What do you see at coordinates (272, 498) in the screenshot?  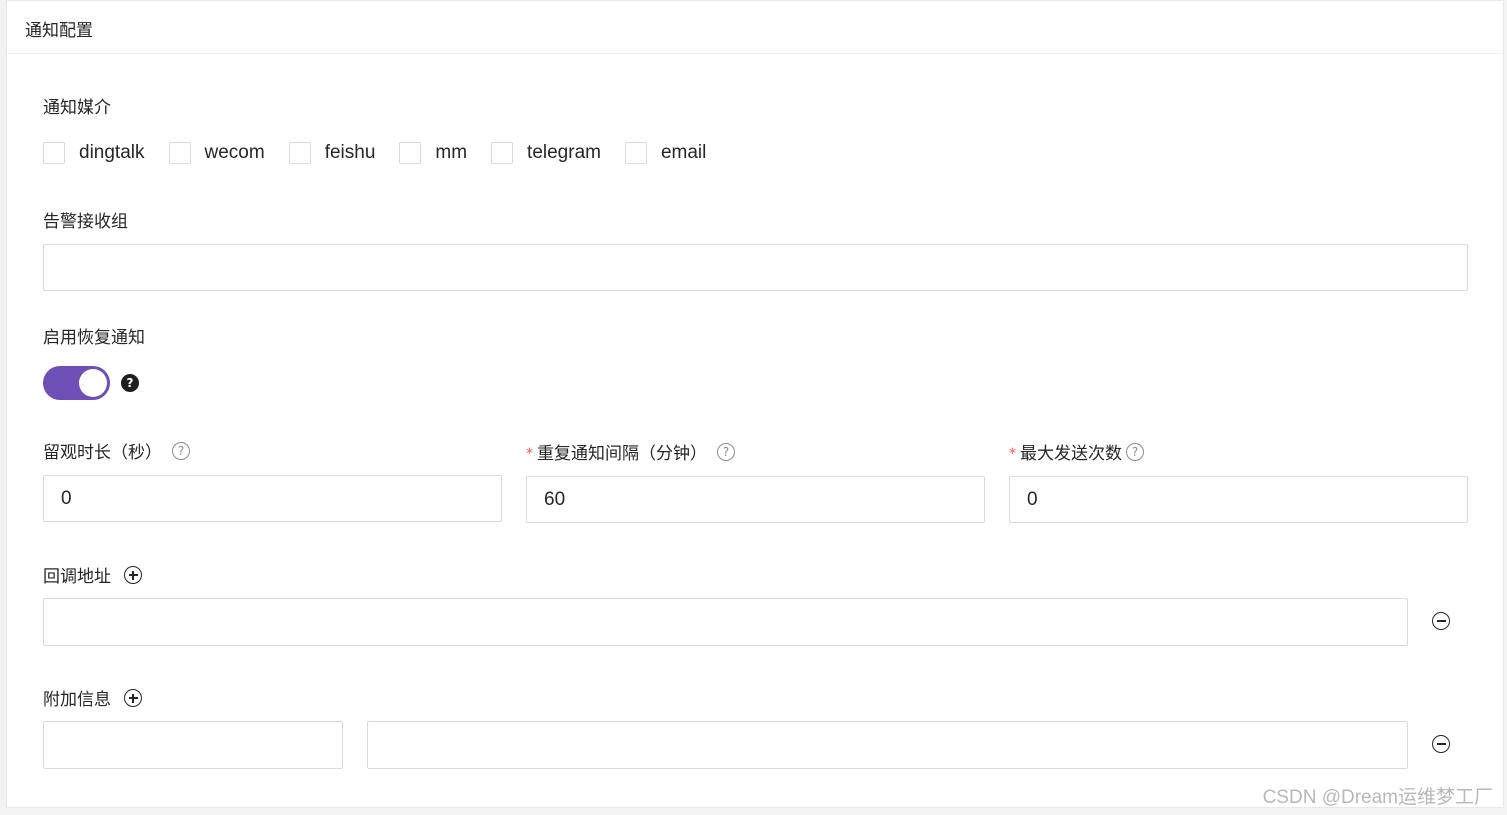 I see `observe-duration-input: 0` at bounding box center [272, 498].